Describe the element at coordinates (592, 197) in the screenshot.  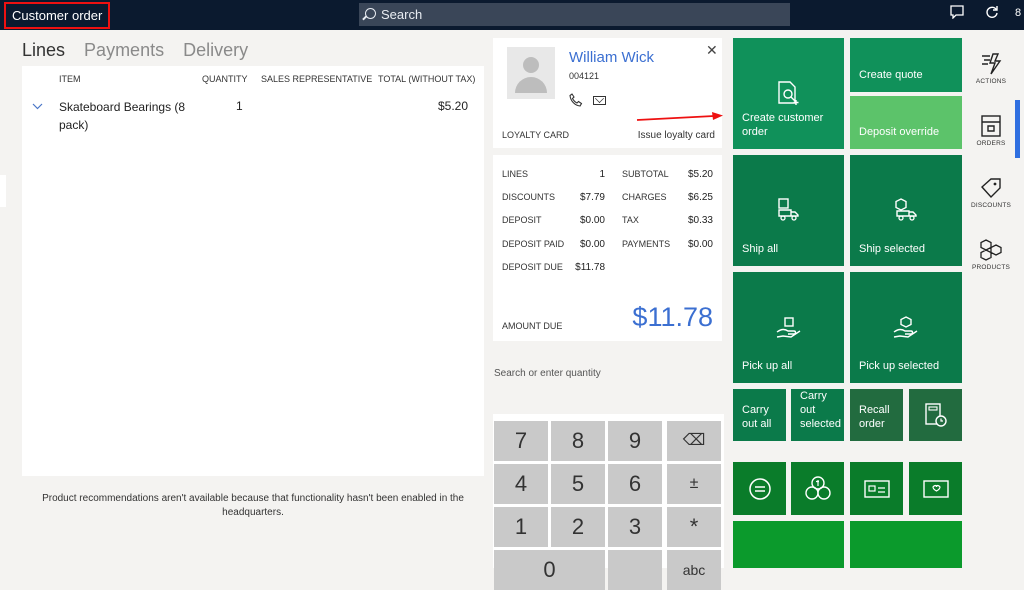
I see `discounts-value: $7.79` at that location.